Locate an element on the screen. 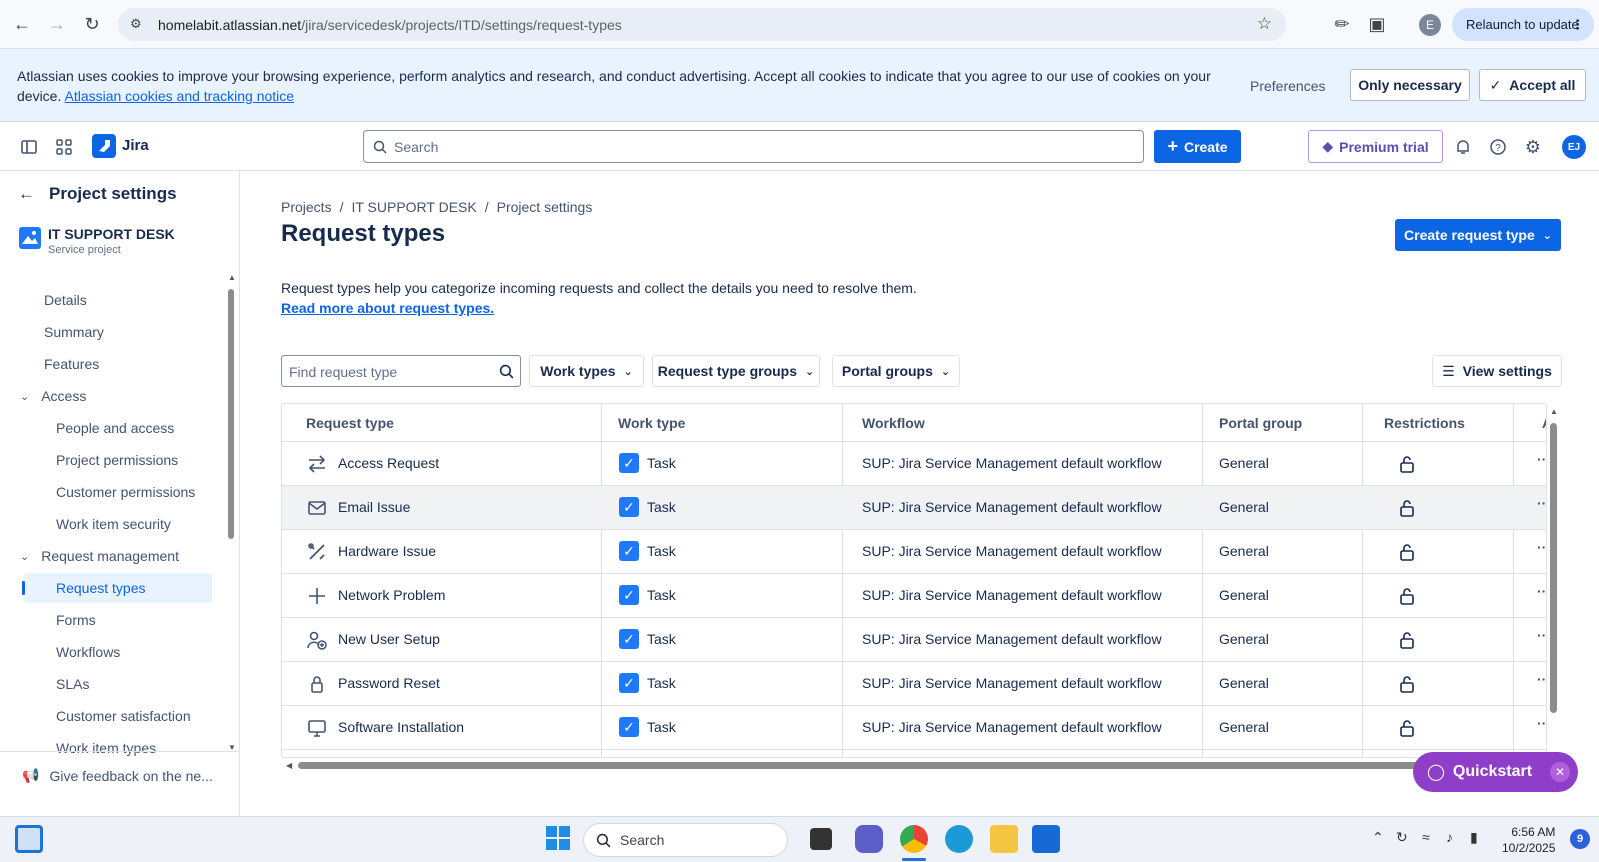 This screenshot has width=1599, height=862. request-type-name: Password Reset is located at coordinates (389, 683).